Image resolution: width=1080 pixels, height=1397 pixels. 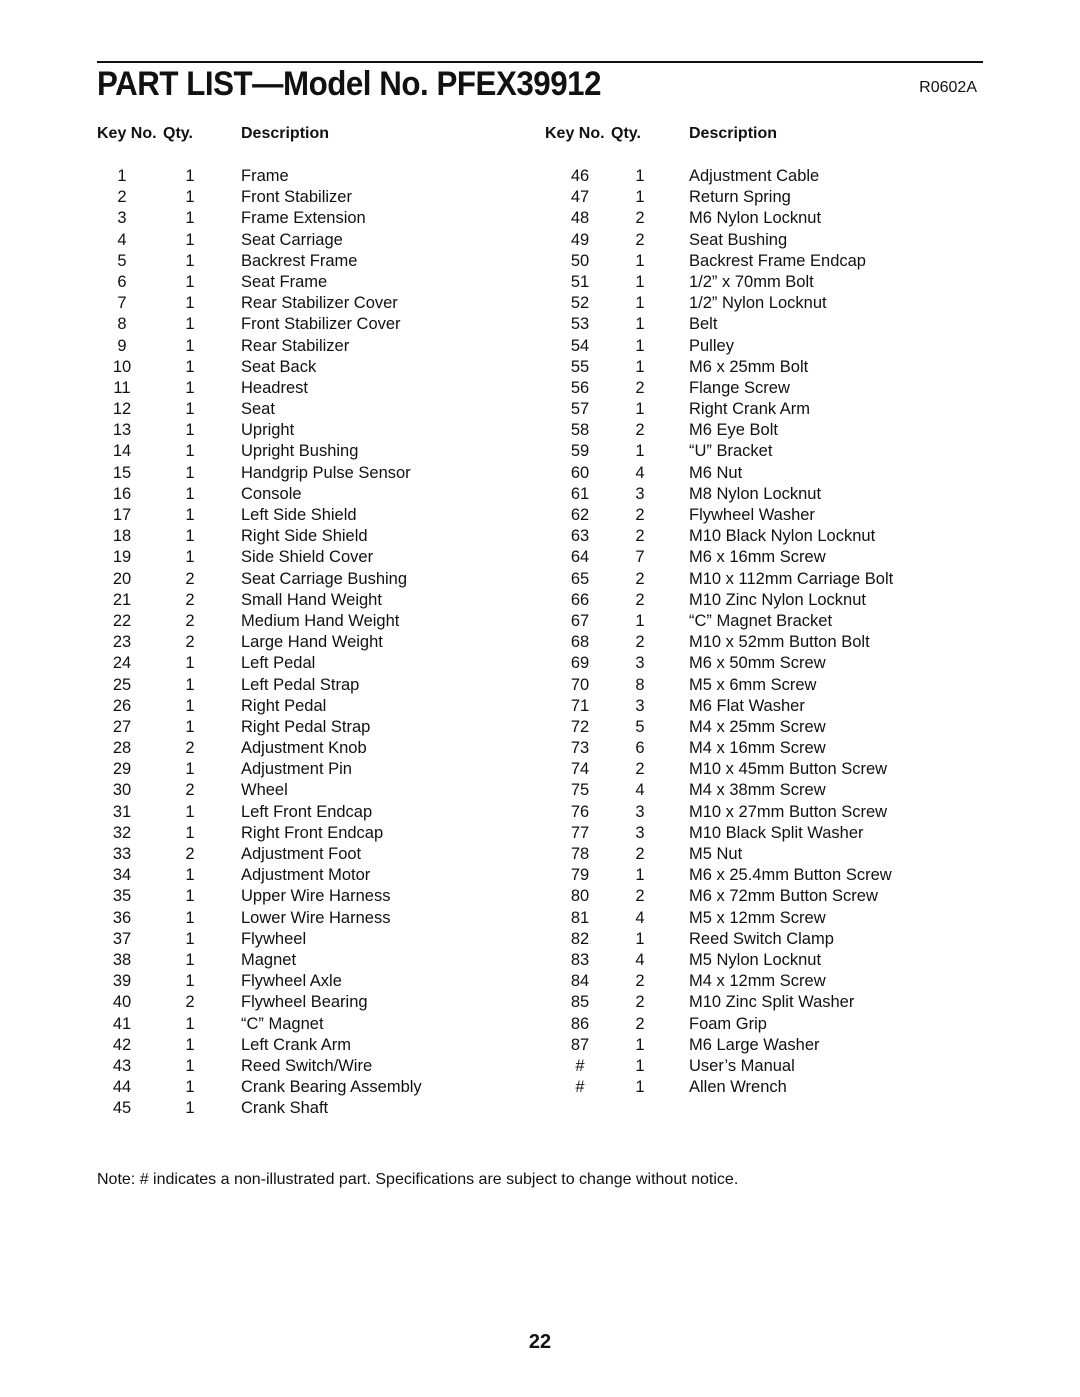 I want to click on part-key-no: 22, so click(x=122, y=620).